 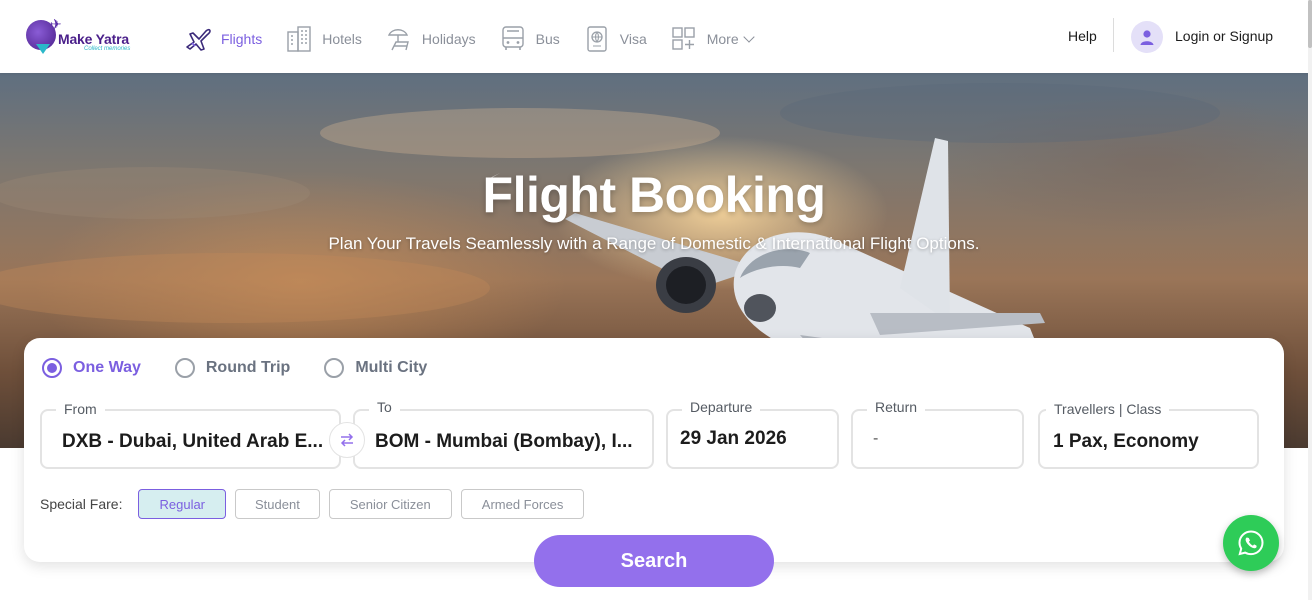 I want to click on nav-label: Visa, so click(x=633, y=39).